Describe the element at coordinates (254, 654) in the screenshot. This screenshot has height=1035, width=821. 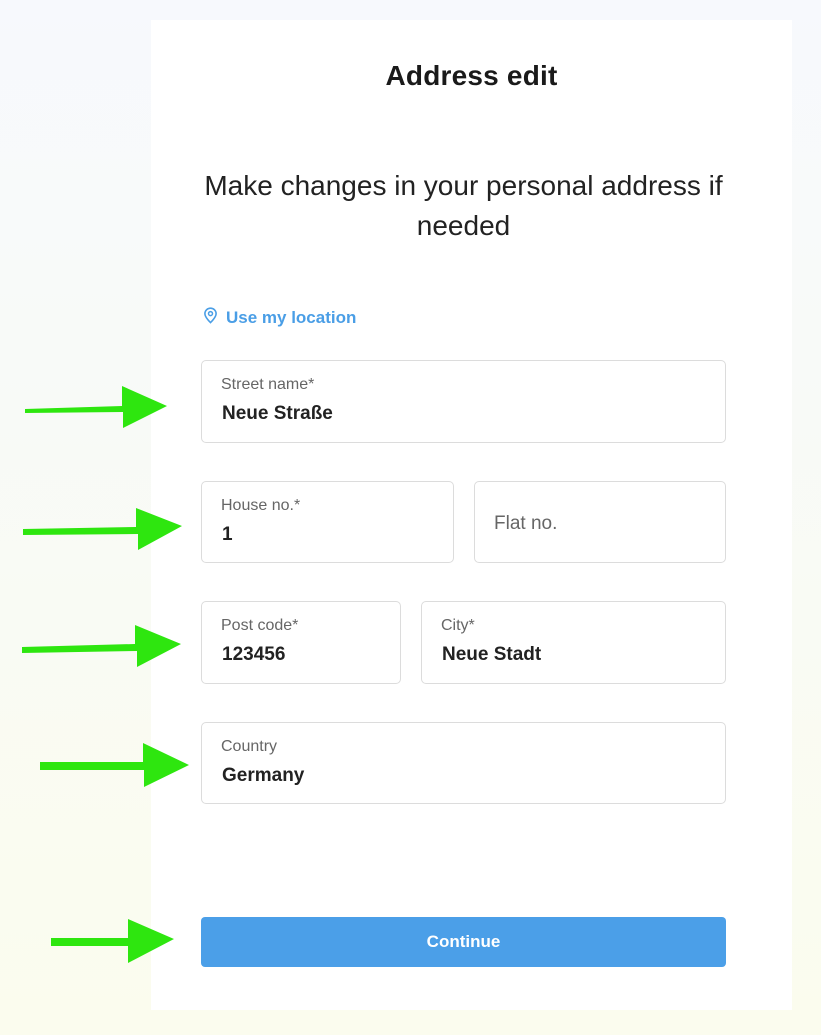
I see `post-code-value: 123456` at that location.